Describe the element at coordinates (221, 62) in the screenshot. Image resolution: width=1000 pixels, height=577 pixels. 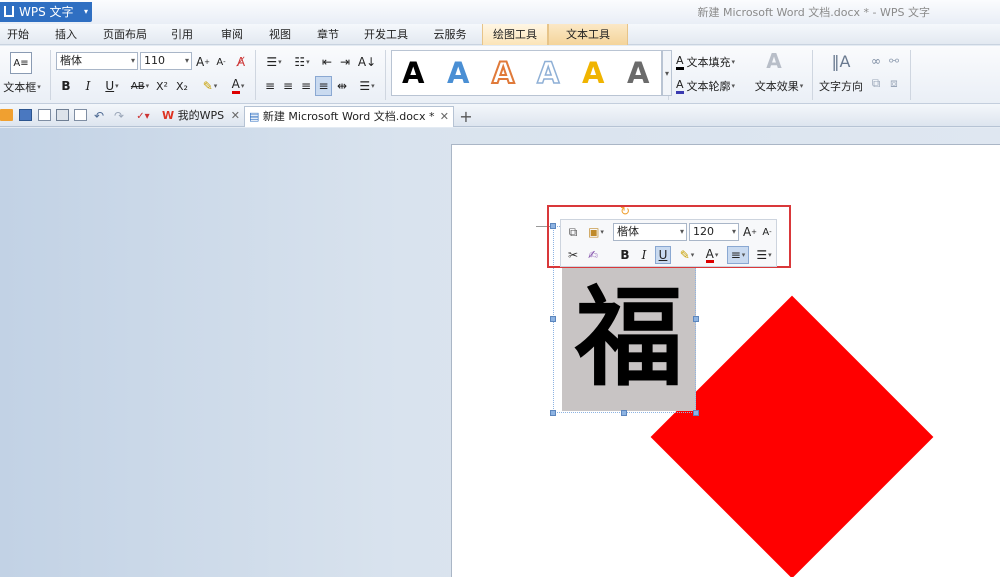
I see `shrink-font-button: A-` at that location.